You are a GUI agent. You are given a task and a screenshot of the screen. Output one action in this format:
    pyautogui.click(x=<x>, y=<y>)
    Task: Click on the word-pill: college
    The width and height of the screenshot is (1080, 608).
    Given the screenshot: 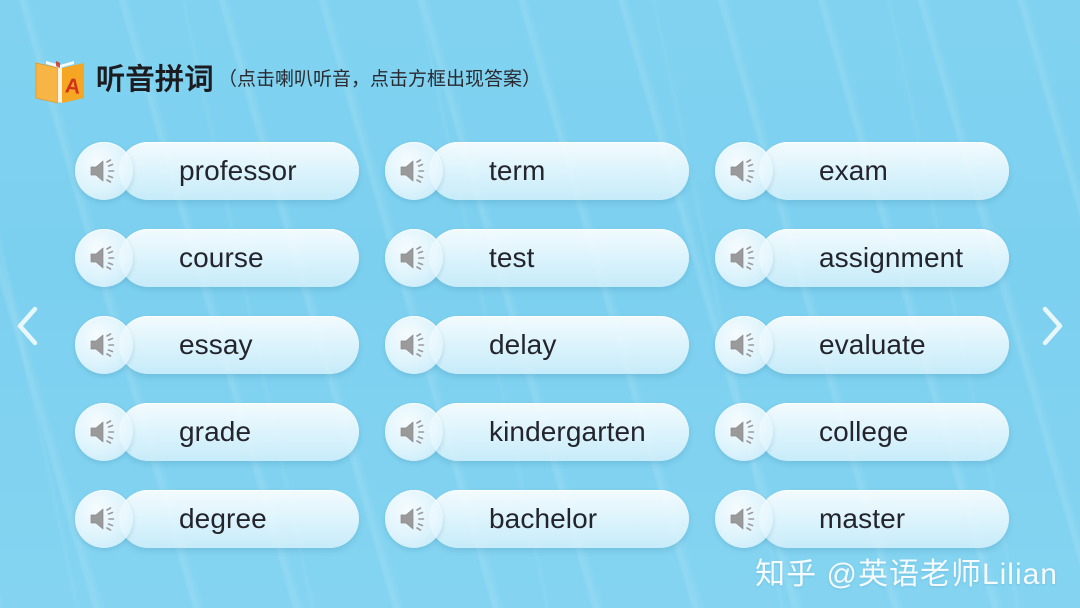 What is the action you would take?
    pyautogui.click(x=884, y=432)
    